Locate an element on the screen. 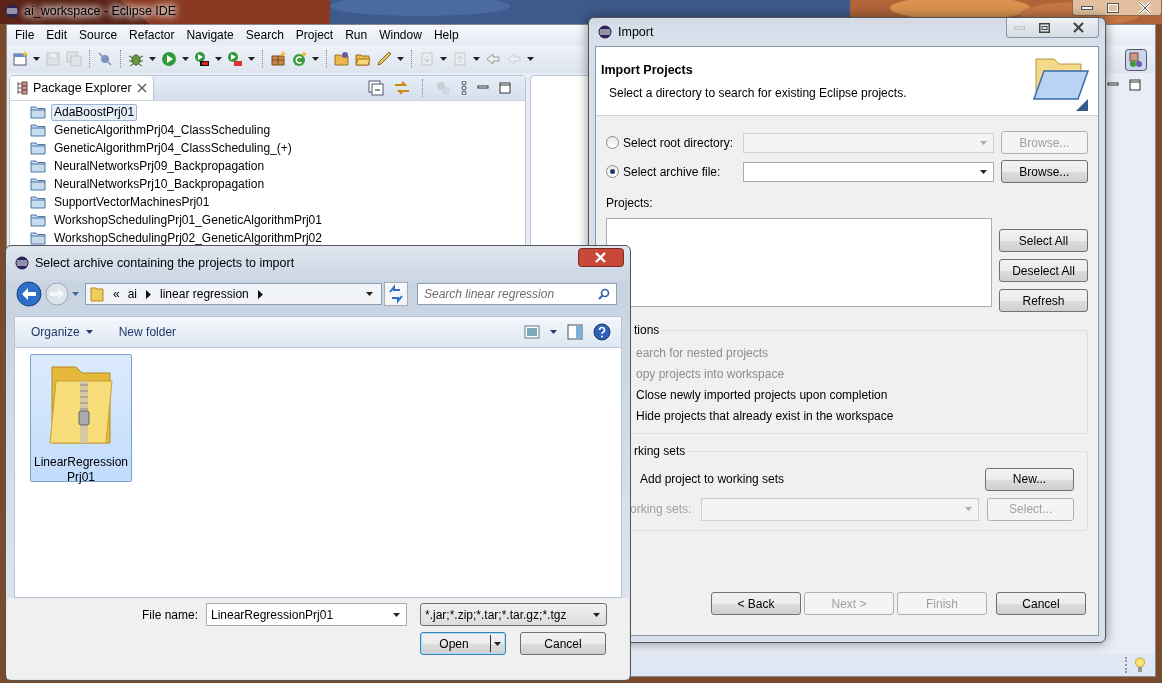 This screenshot has width=1162, height=683. cancel-button: Cancel is located at coordinates (563, 643).